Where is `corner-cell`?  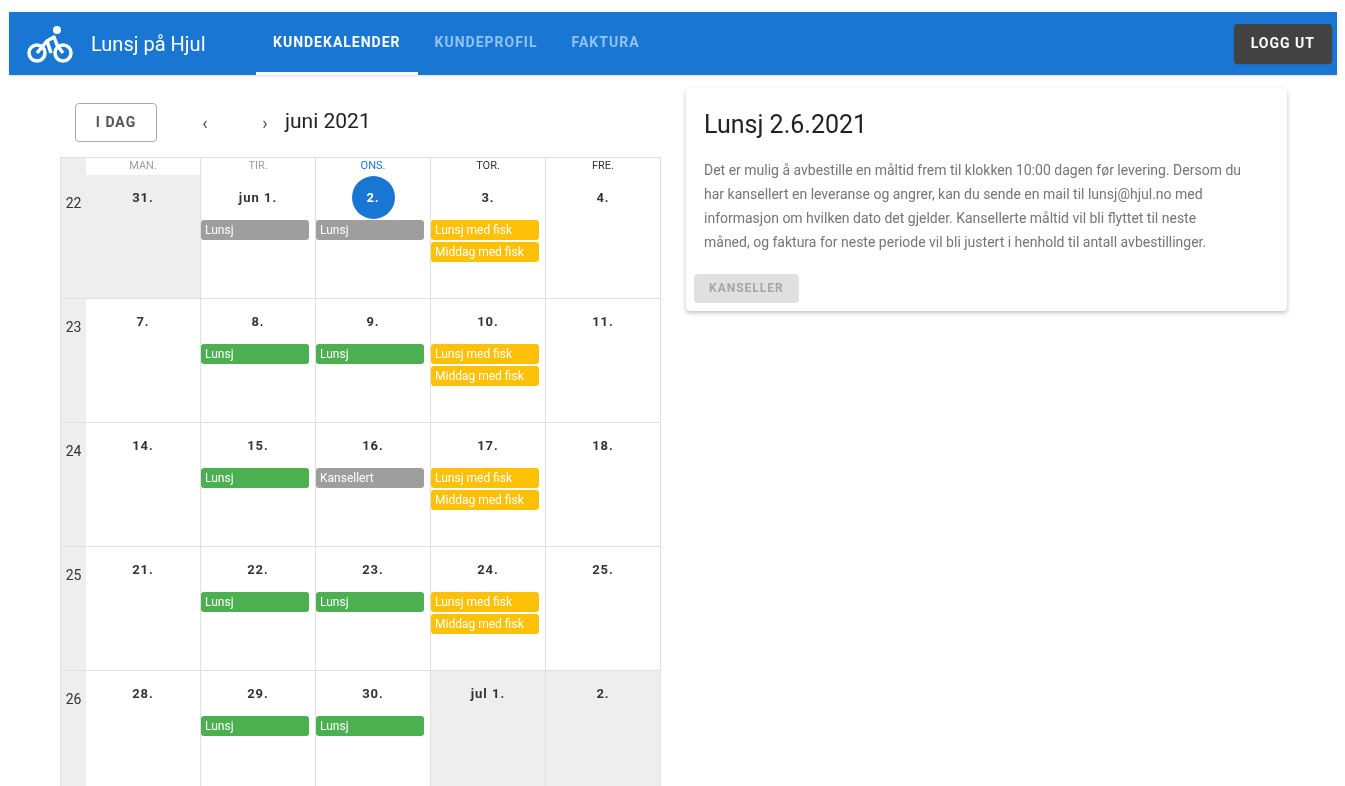 corner-cell is located at coordinates (73, 166).